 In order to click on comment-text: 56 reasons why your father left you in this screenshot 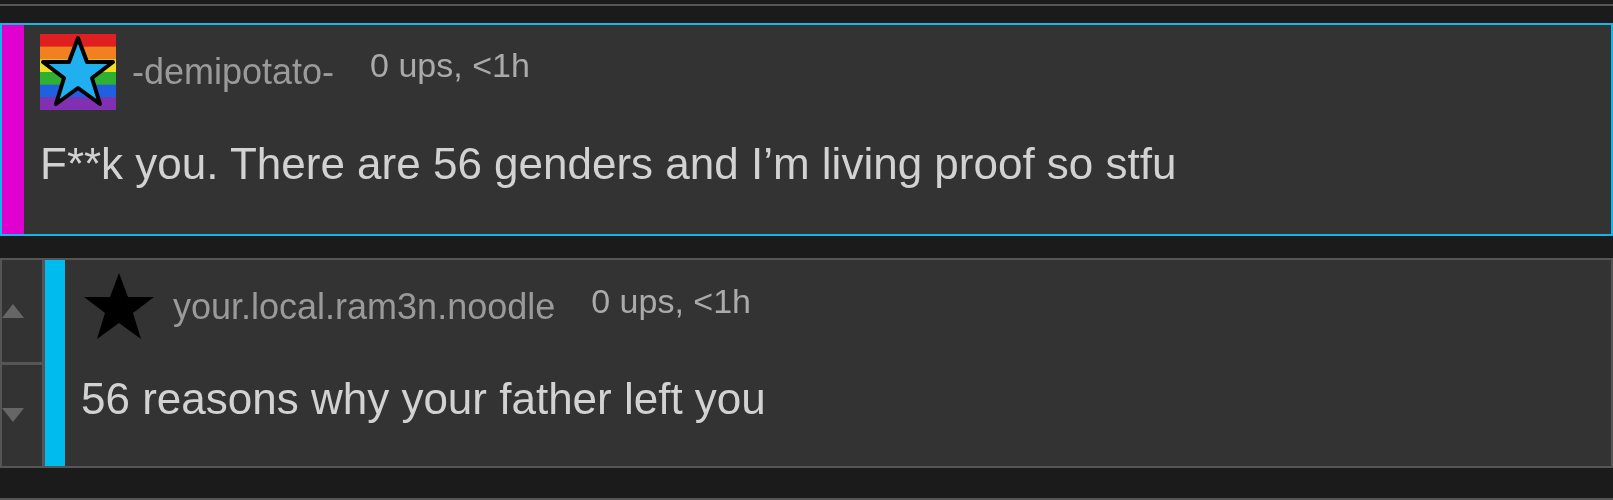, I will do `click(424, 398)`.